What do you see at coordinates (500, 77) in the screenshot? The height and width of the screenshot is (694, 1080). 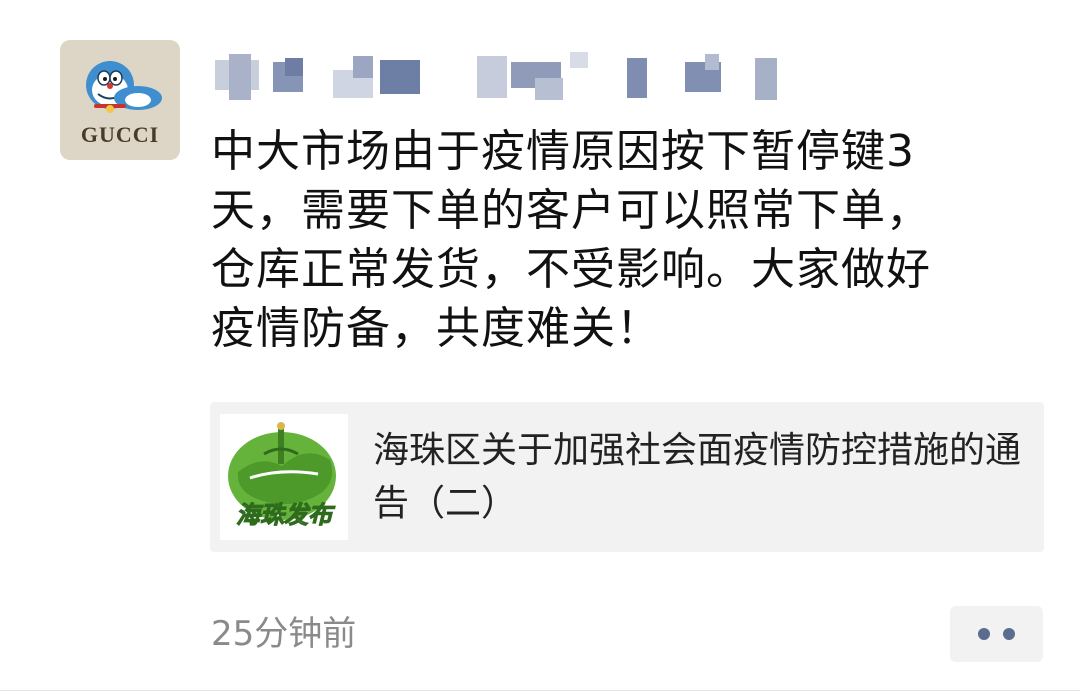 I see `username-blurred` at bounding box center [500, 77].